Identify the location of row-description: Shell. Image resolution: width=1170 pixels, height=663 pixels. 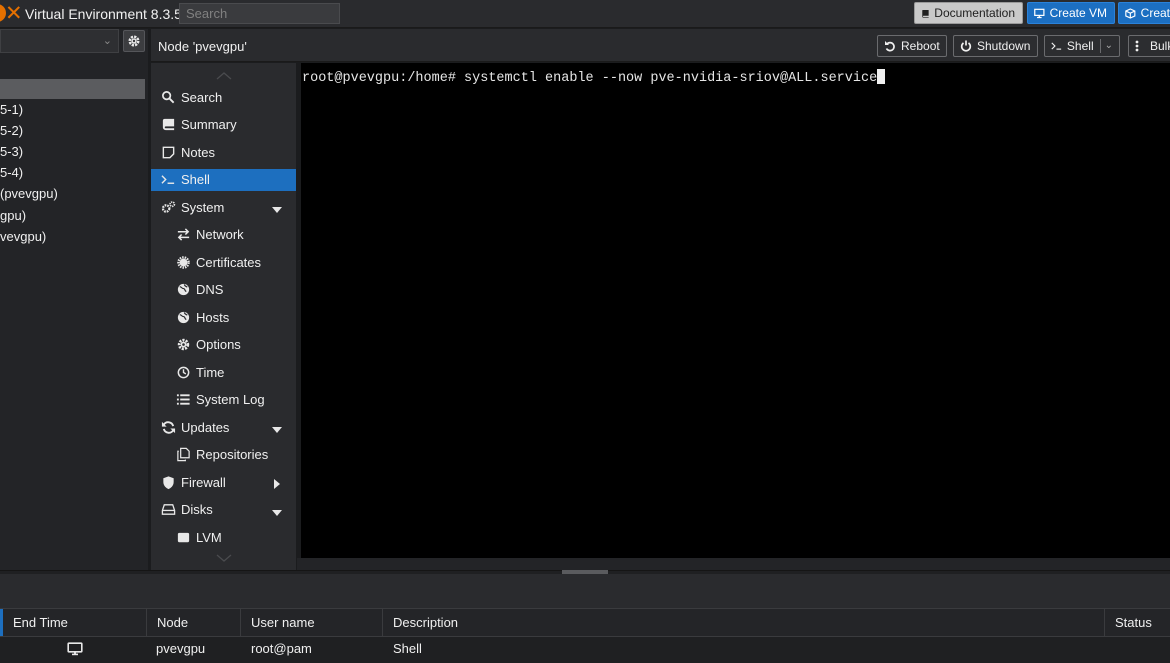
(407, 648).